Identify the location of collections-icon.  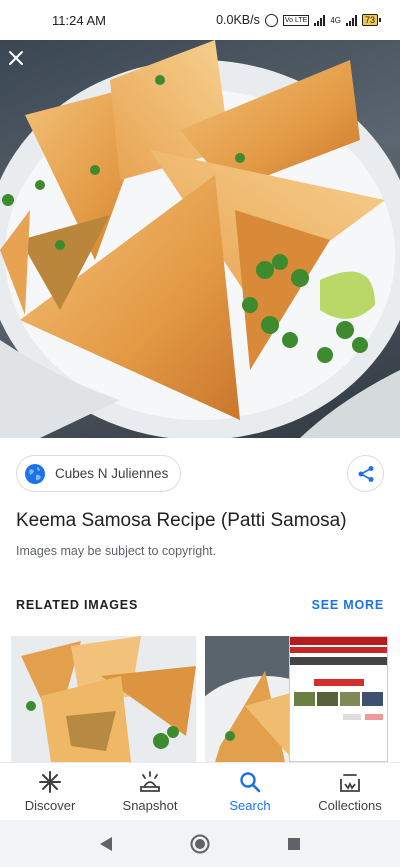
(350, 782).